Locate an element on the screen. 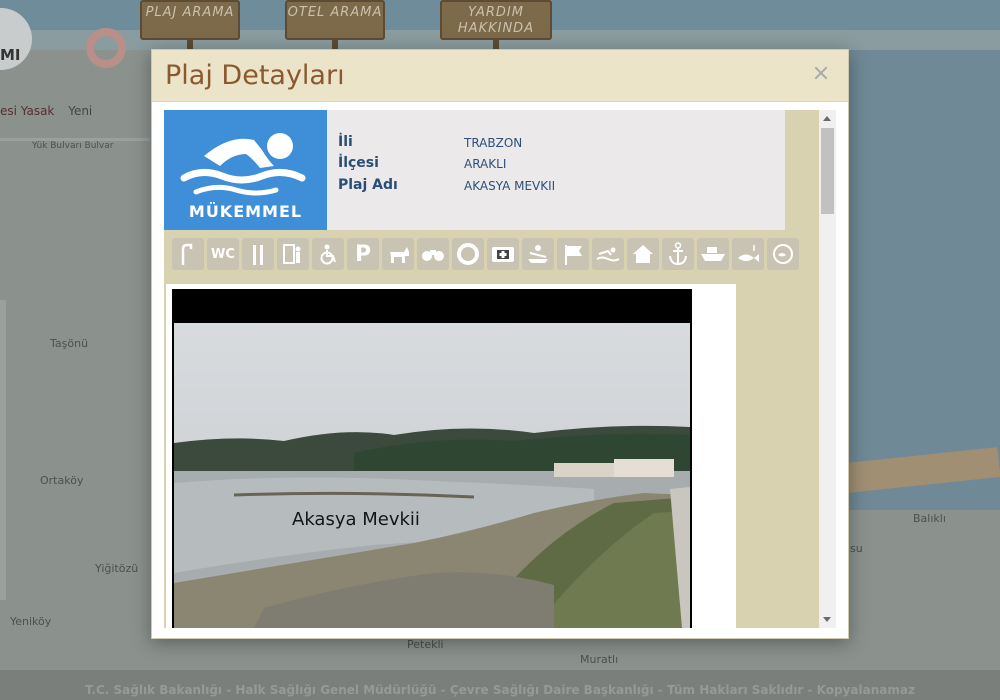  map-place-label: Yeniköy is located at coordinates (31, 621).